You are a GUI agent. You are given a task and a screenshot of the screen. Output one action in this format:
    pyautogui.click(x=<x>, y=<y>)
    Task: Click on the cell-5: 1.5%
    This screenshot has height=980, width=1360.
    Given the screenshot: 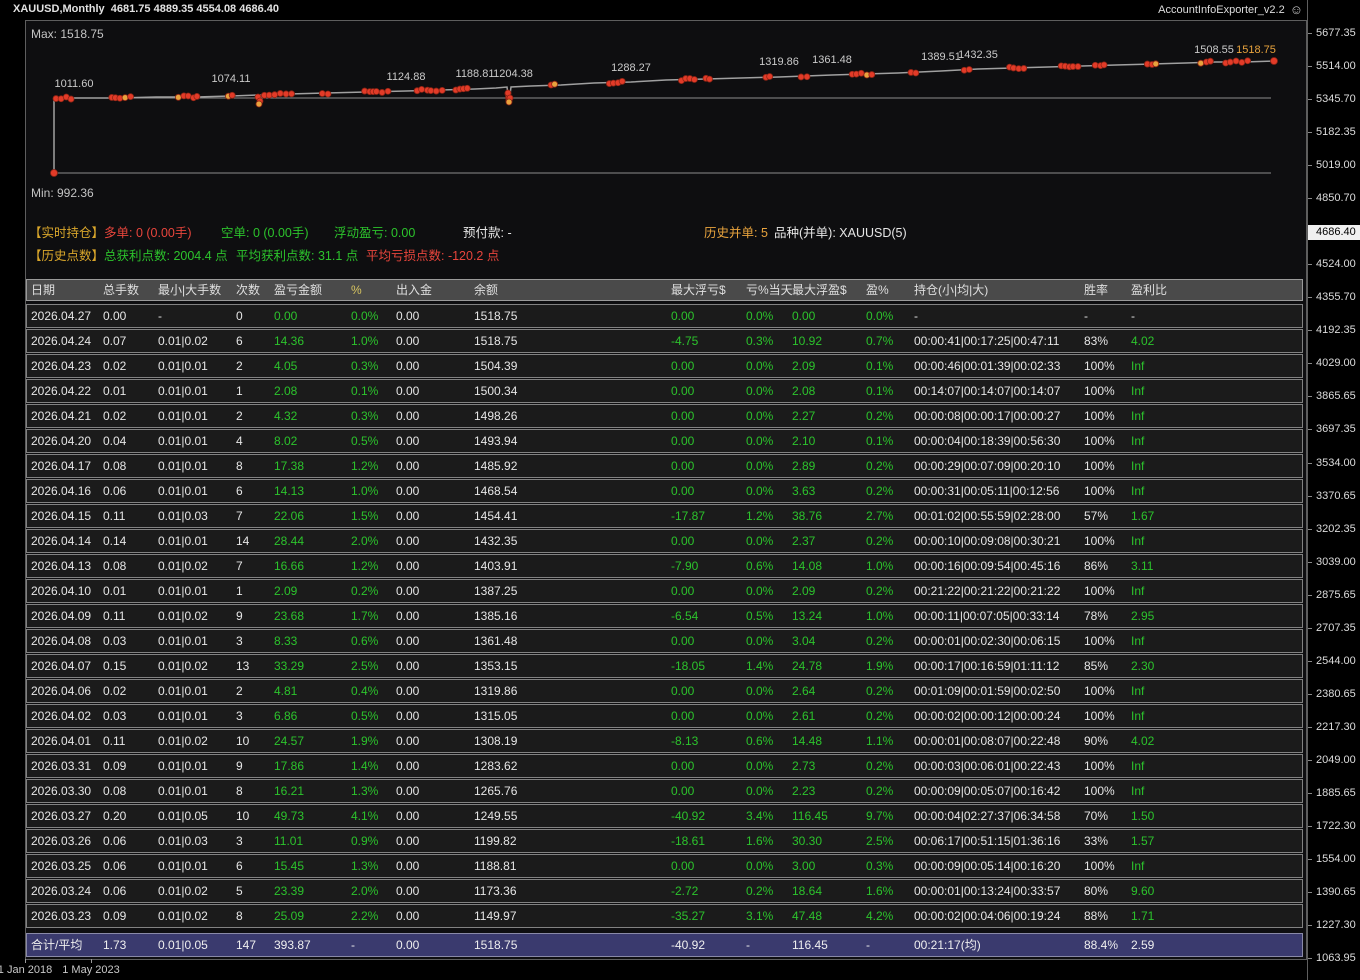 What is the action you would take?
    pyautogui.click(x=365, y=516)
    